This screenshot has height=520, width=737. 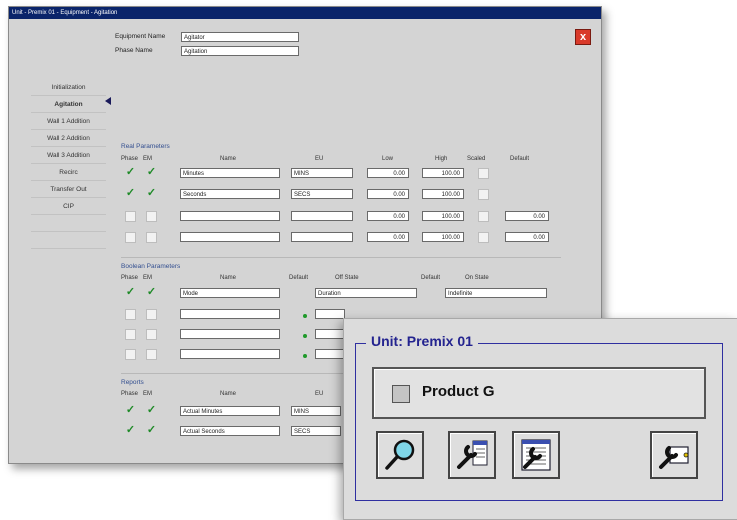 I want to click on nav-item-cip: CIP, so click(x=68, y=206).